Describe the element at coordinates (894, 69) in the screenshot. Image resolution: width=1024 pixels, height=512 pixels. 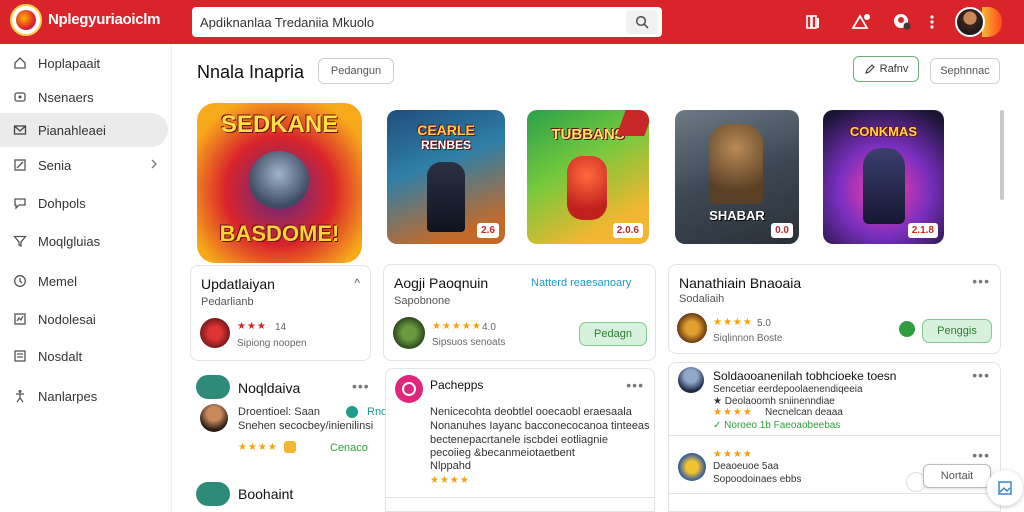
I see `edit-label: Rafnv` at that location.